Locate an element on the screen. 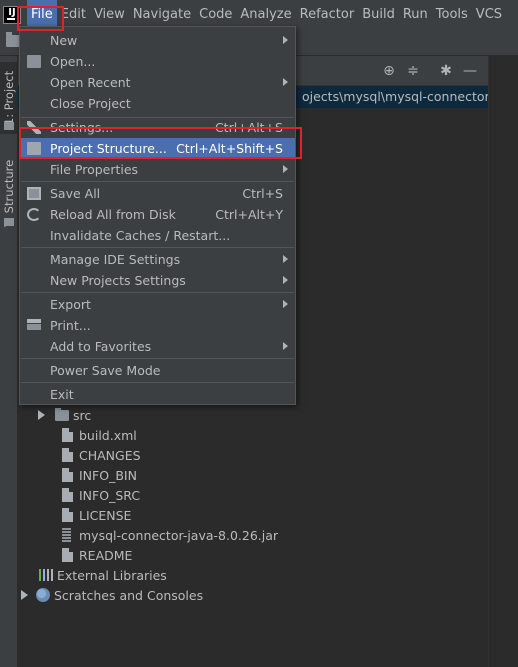 This screenshot has width=518, height=667. gear-icon: ✱ is located at coordinates (446, 71).